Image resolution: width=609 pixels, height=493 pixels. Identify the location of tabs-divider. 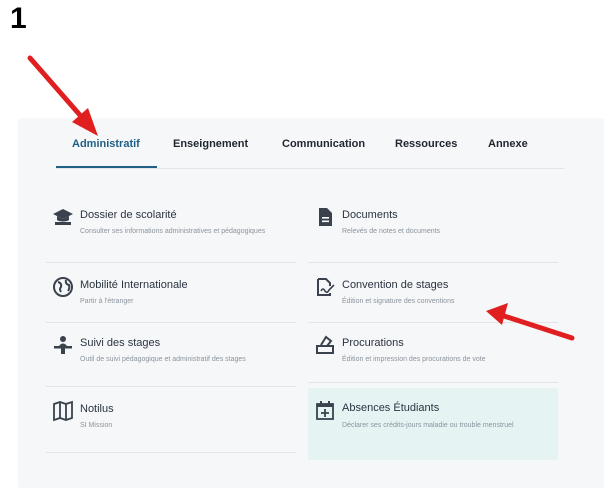
(310, 168).